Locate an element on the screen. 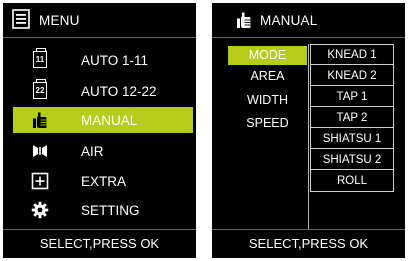  option-knead-1: KNEAD 1 is located at coordinates (352, 55).